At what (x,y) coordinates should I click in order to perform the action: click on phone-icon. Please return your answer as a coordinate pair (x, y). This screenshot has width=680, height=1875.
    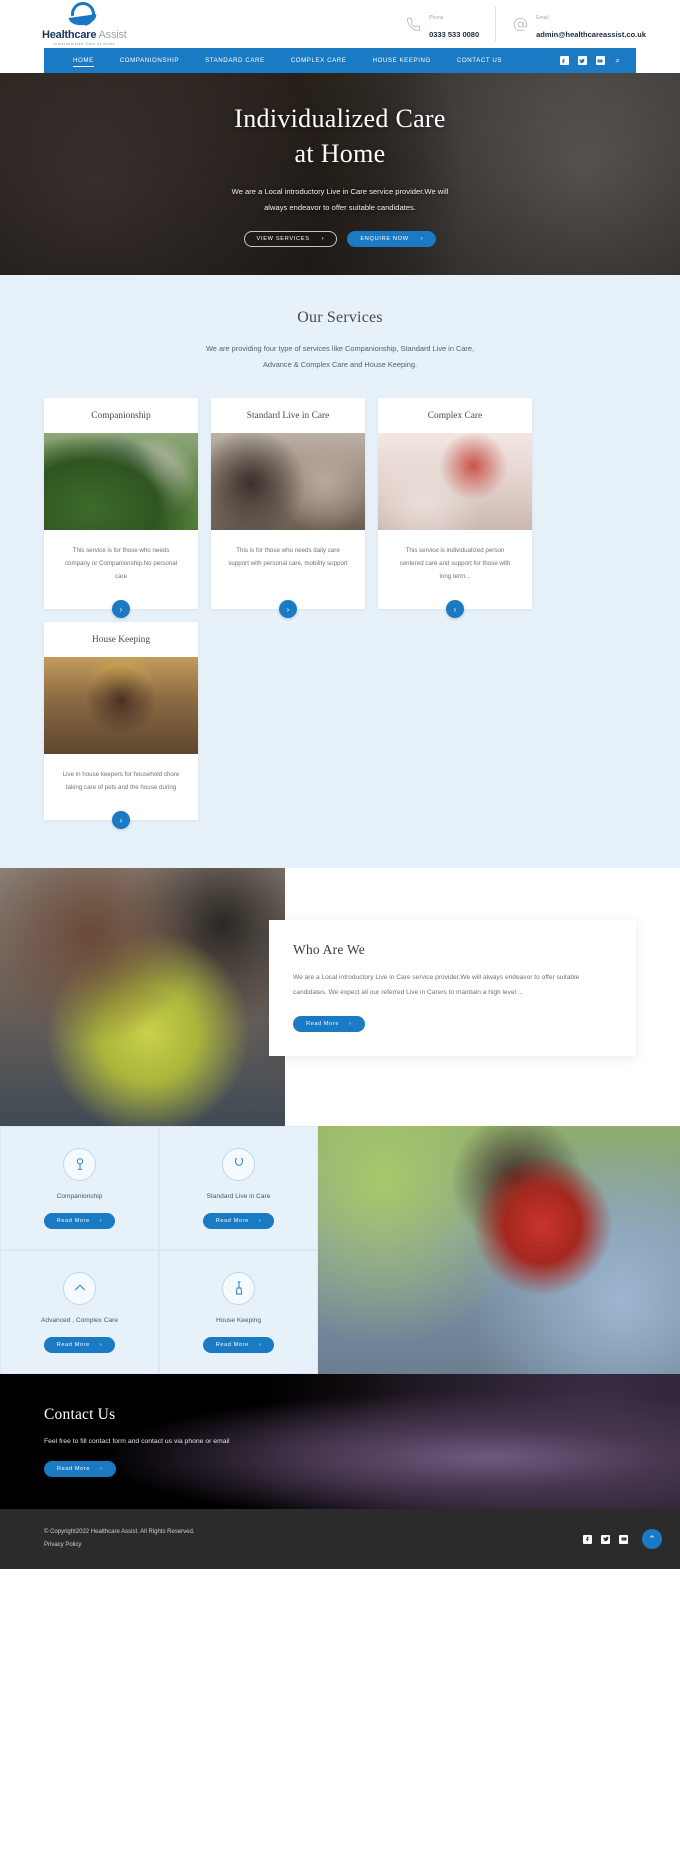
    Looking at the image, I should click on (413, 24).